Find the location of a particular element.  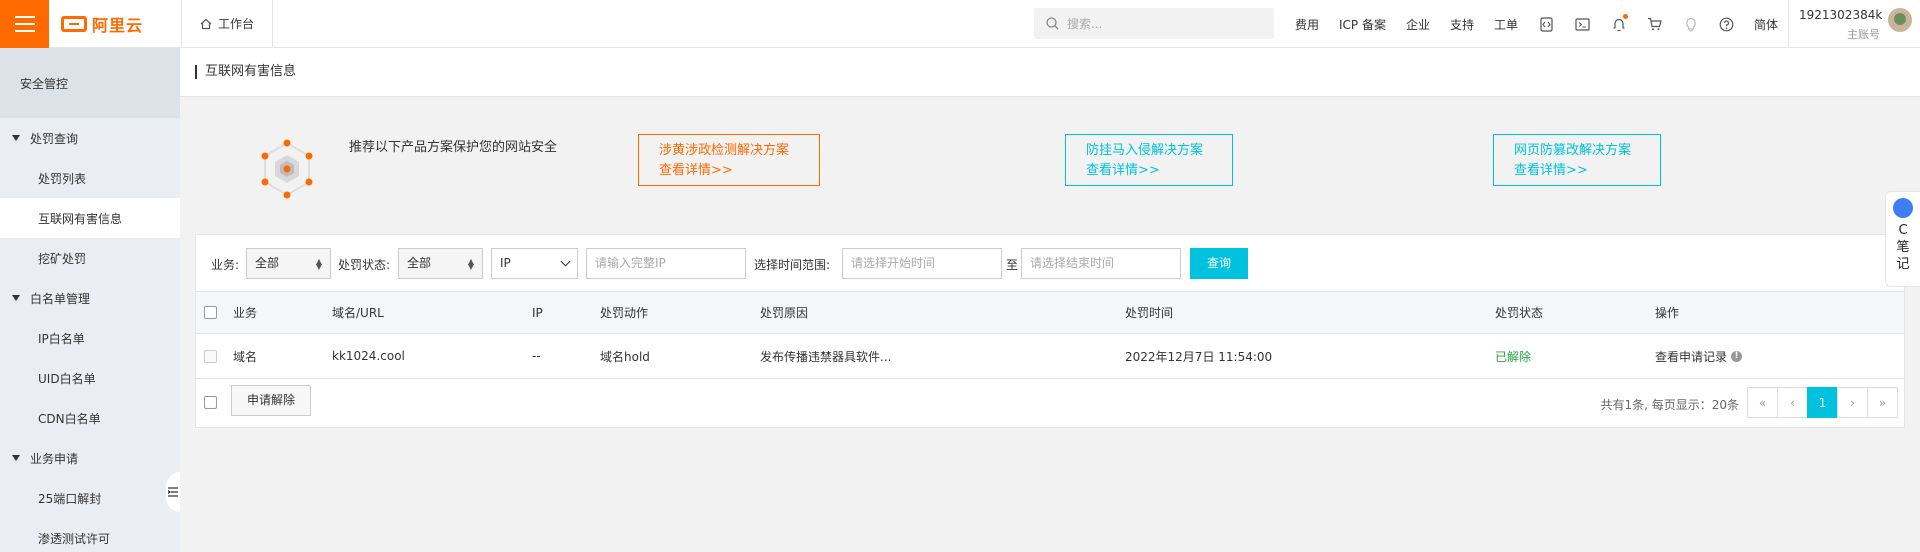

sidebar-group-business-apply: 业务申请 is located at coordinates (90, 458).